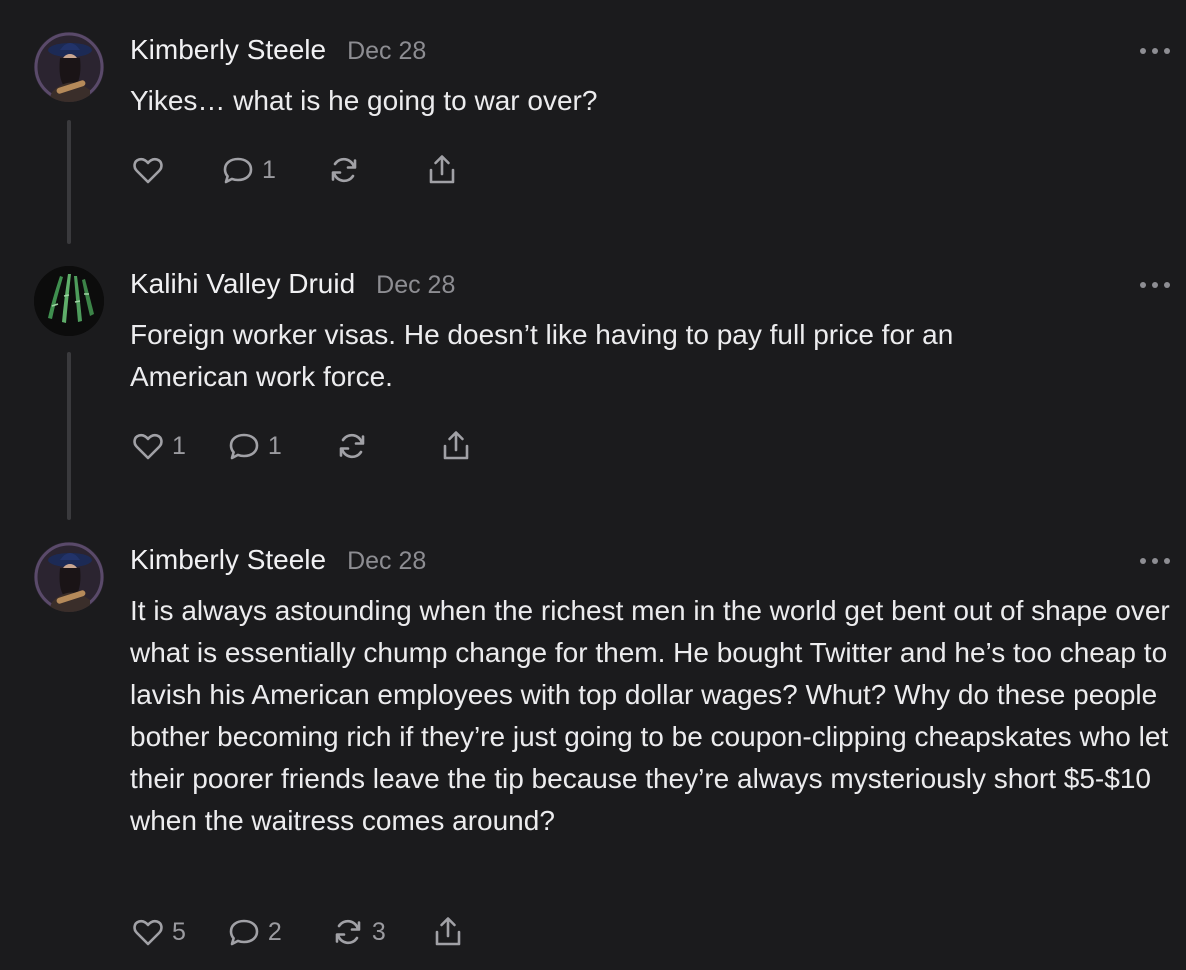  Describe the element at coordinates (179, 931) in the screenshot. I see `like-count: 5` at that location.